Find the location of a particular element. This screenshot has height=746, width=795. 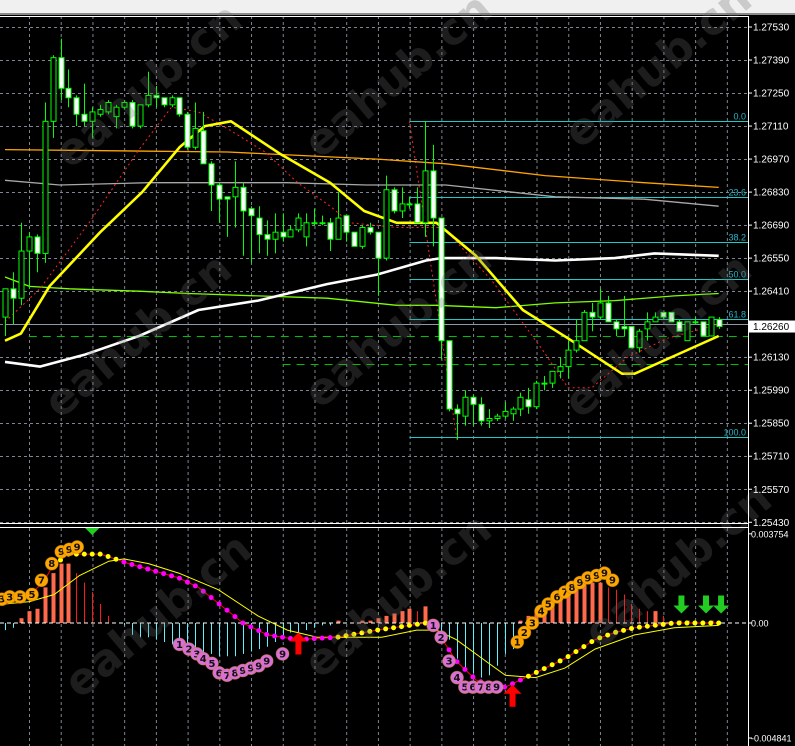

price-axis-label: 1.26410 is located at coordinates (771, 292).